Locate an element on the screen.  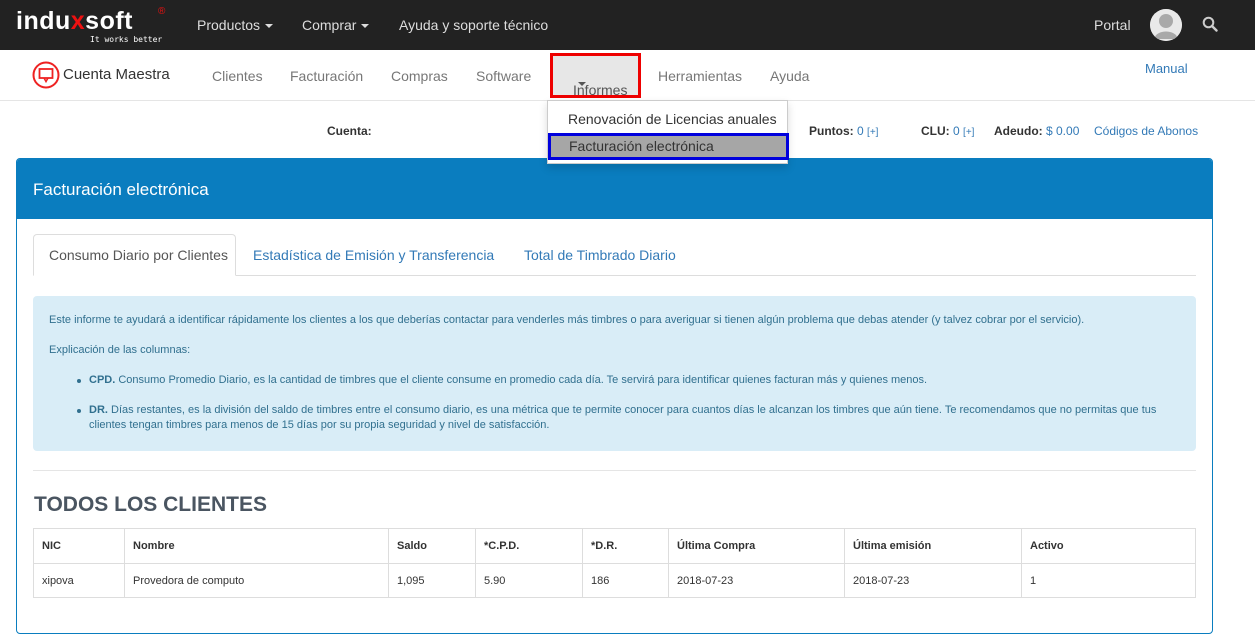
adeudo-value: $ 0.00 is located at coordinates (1063, 131).